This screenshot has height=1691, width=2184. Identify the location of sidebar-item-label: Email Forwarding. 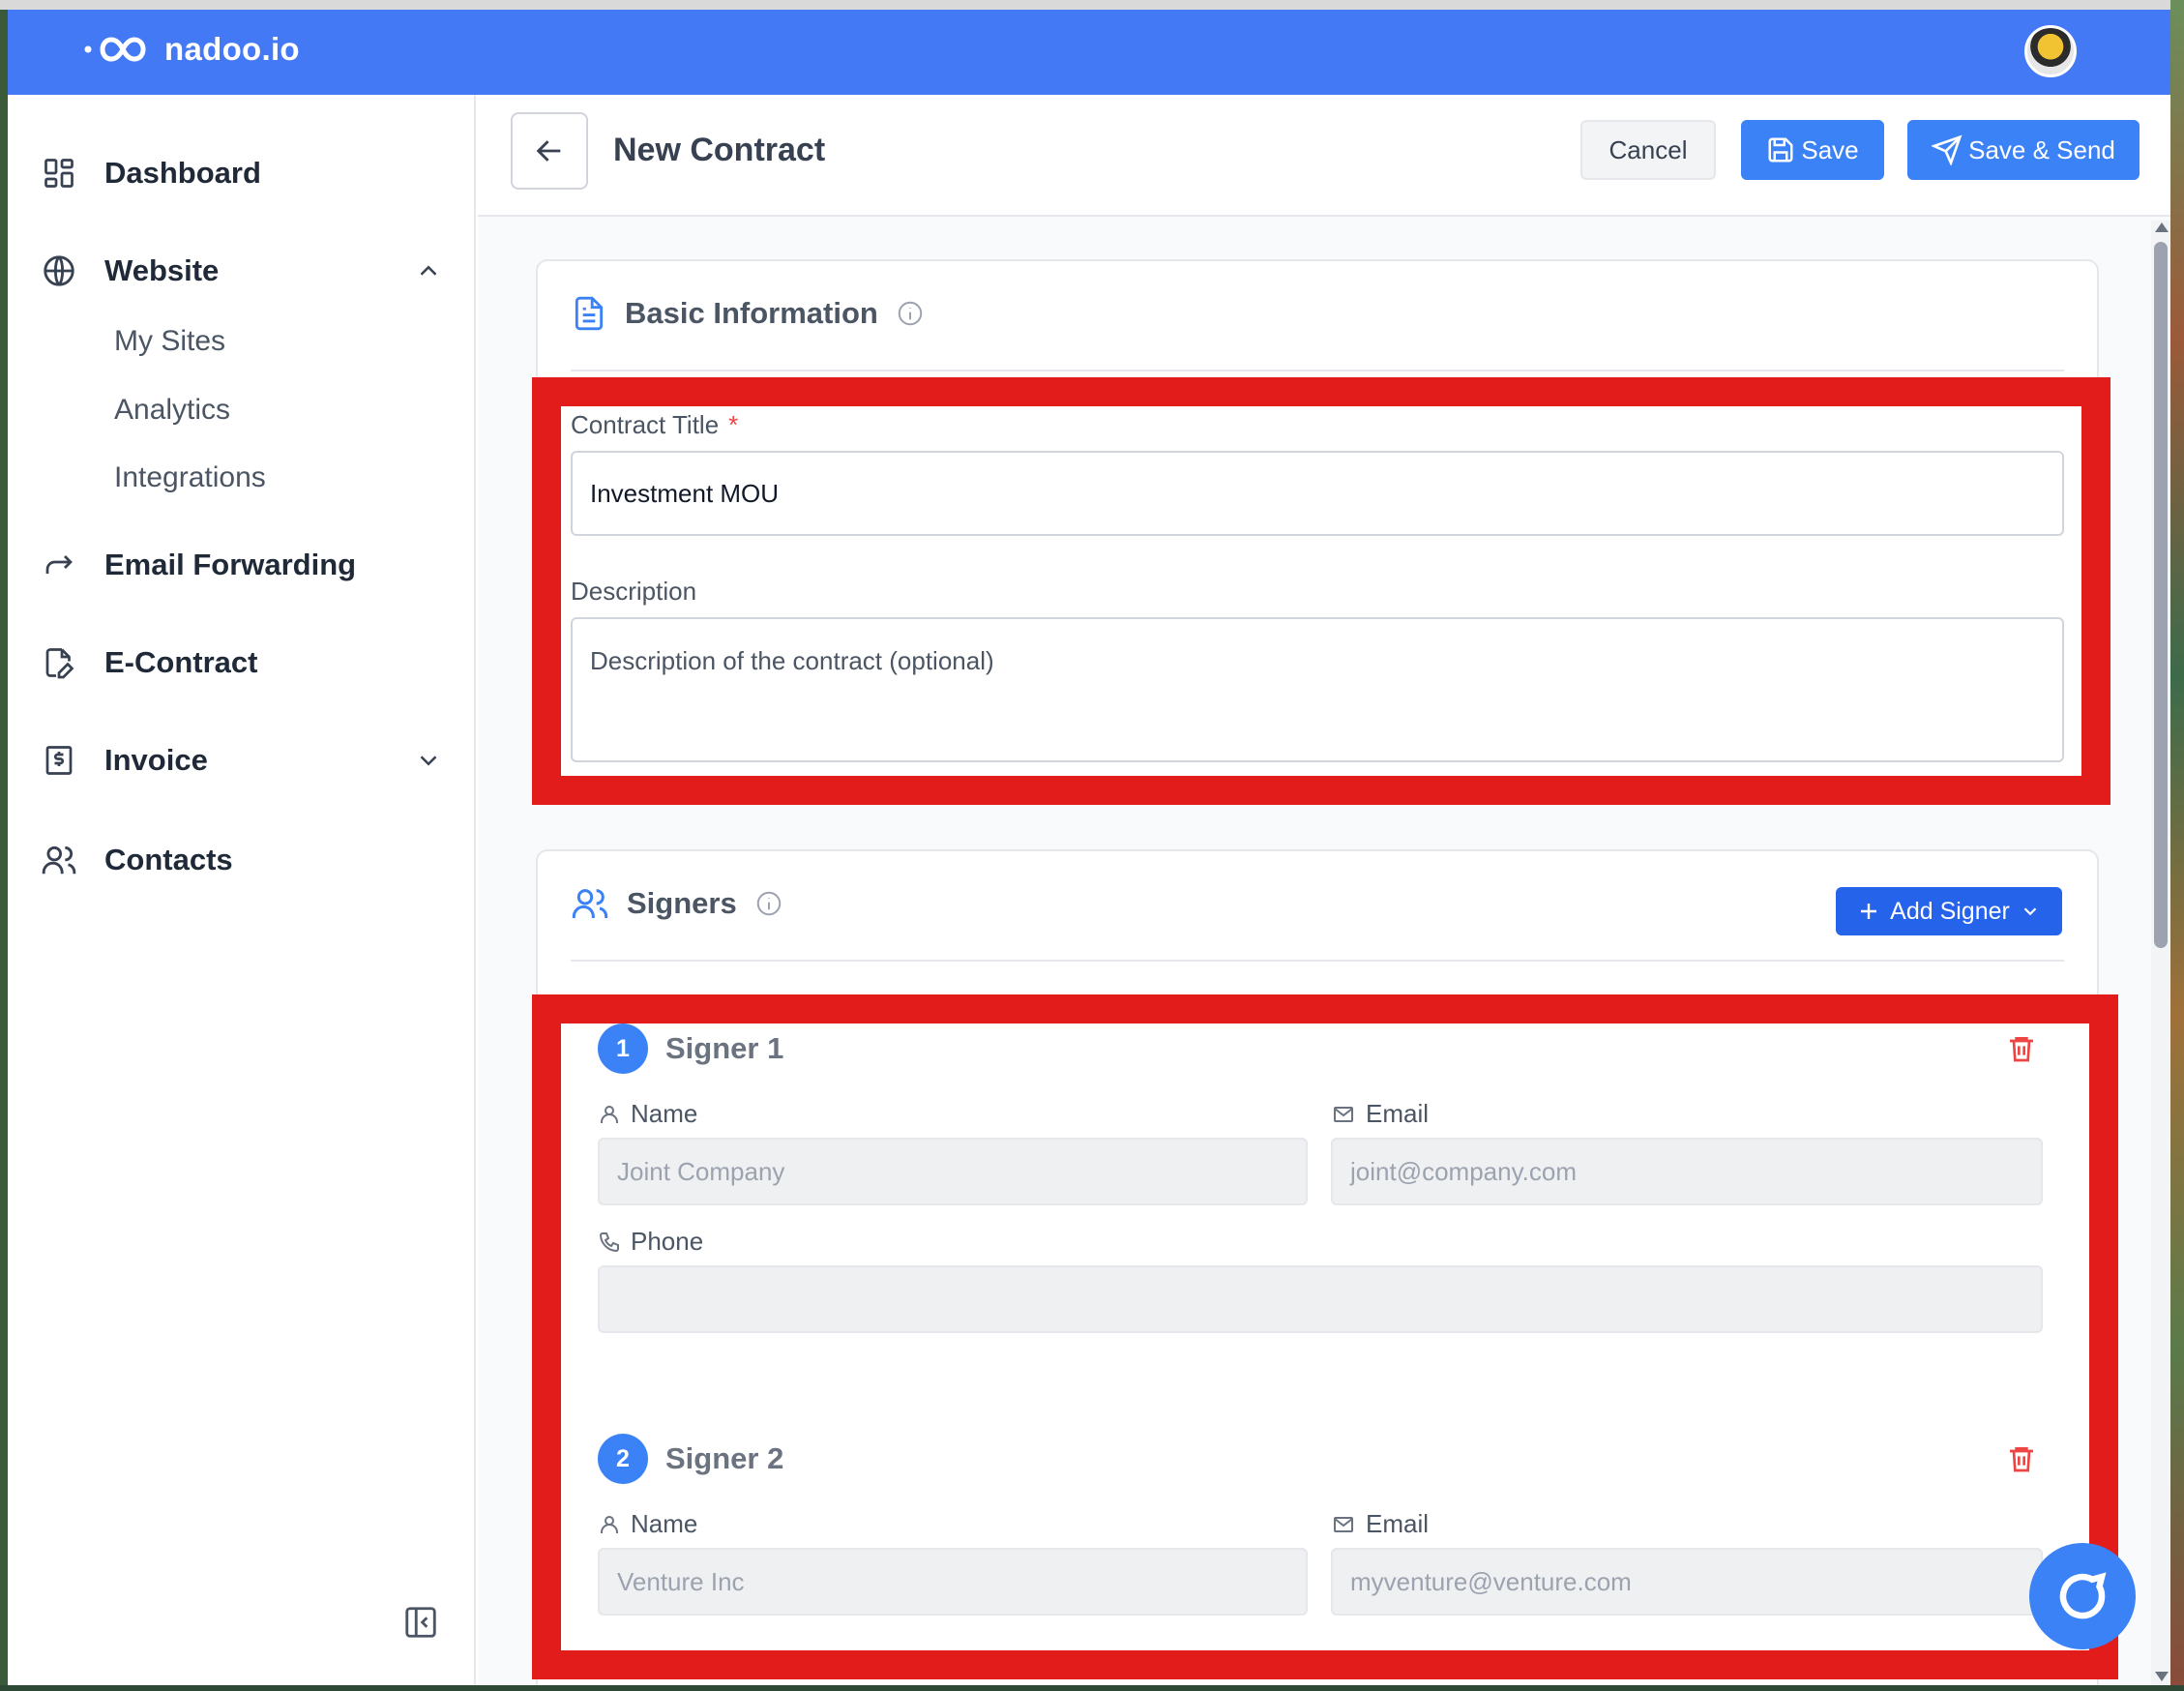
(231, 564).